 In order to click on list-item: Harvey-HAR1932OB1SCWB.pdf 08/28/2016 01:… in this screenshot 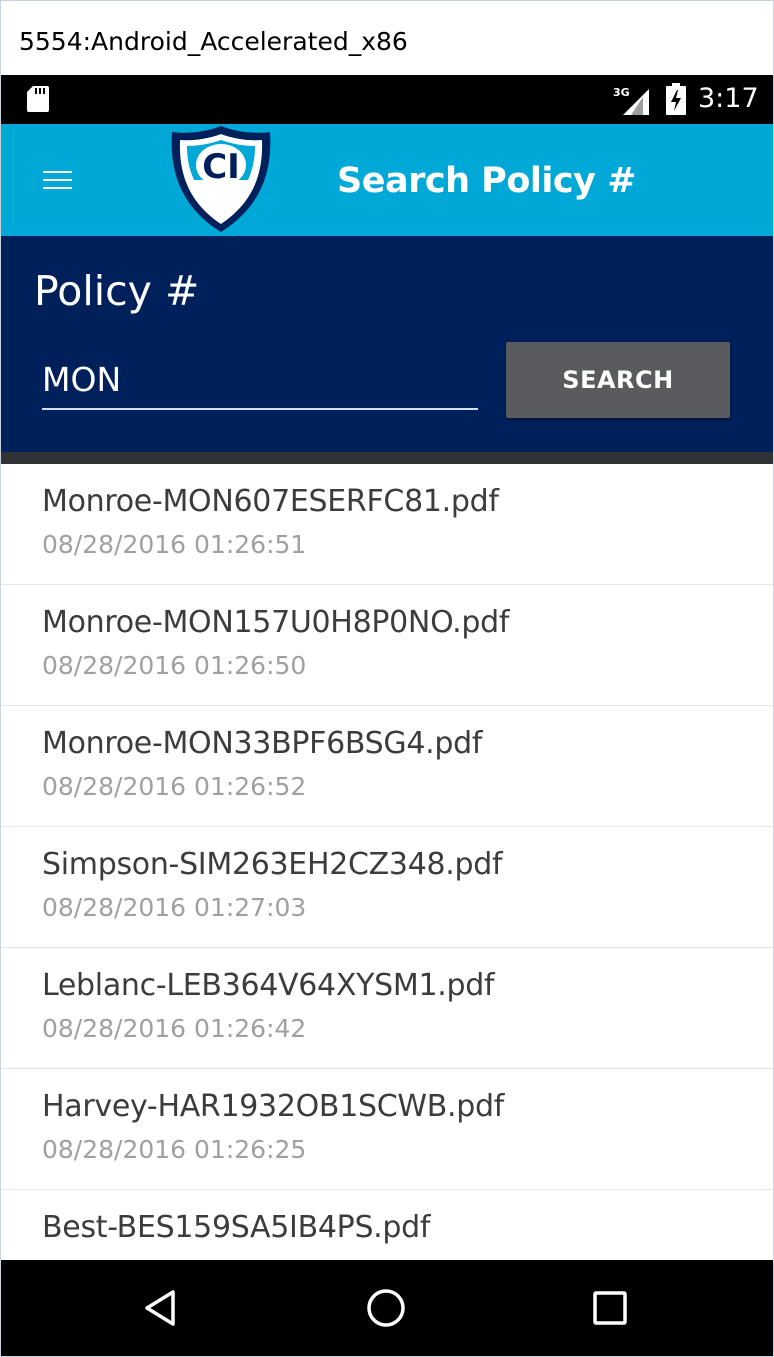, I will do `click(387, 1129)`.